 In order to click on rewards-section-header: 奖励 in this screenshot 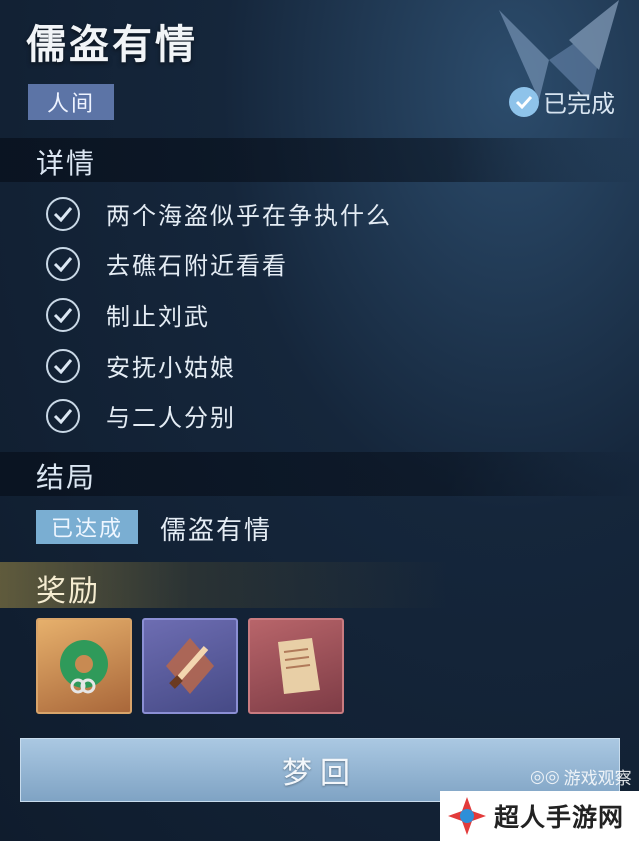, I will do `click(319, 585)`.